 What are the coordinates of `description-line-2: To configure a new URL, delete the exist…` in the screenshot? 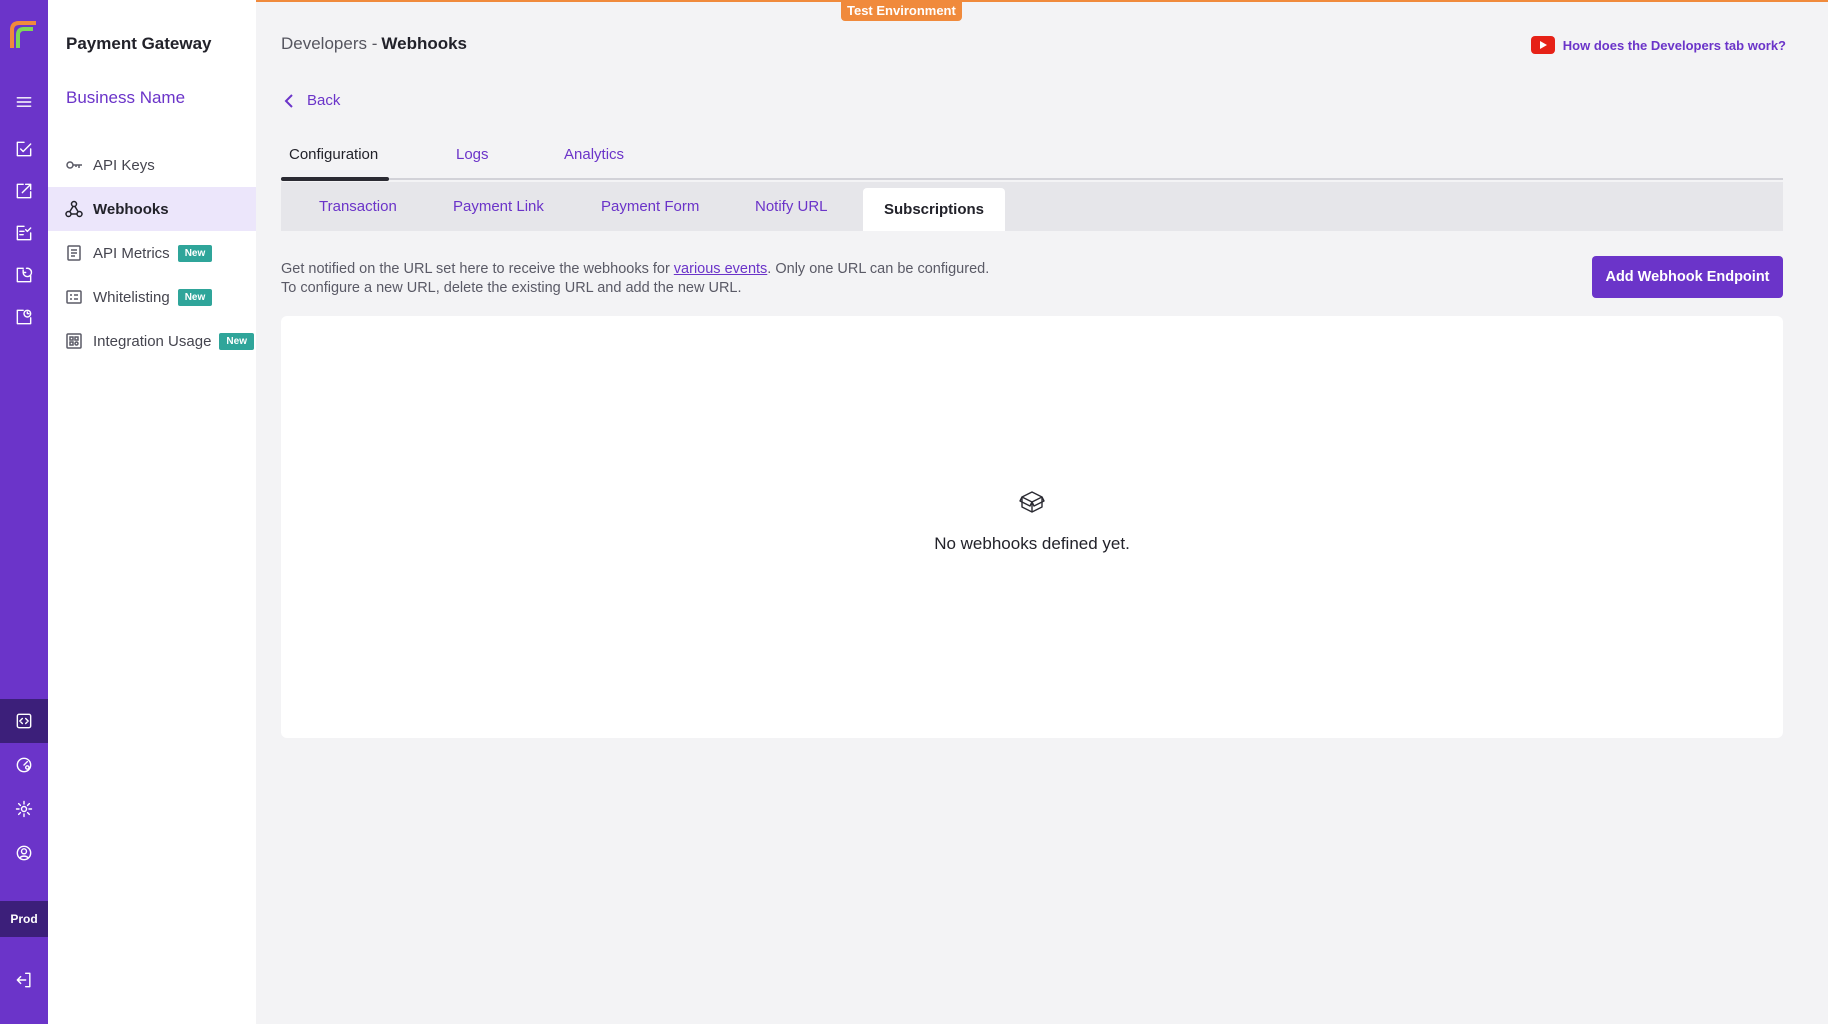 It's located at (511, 288).